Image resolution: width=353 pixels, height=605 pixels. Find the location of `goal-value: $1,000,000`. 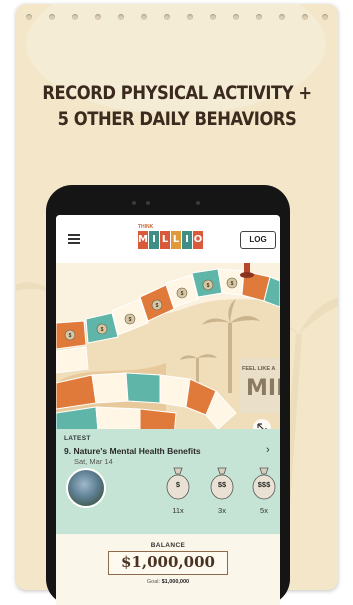

goal-value: $1,000,000 is located at coordinates (175, 582).